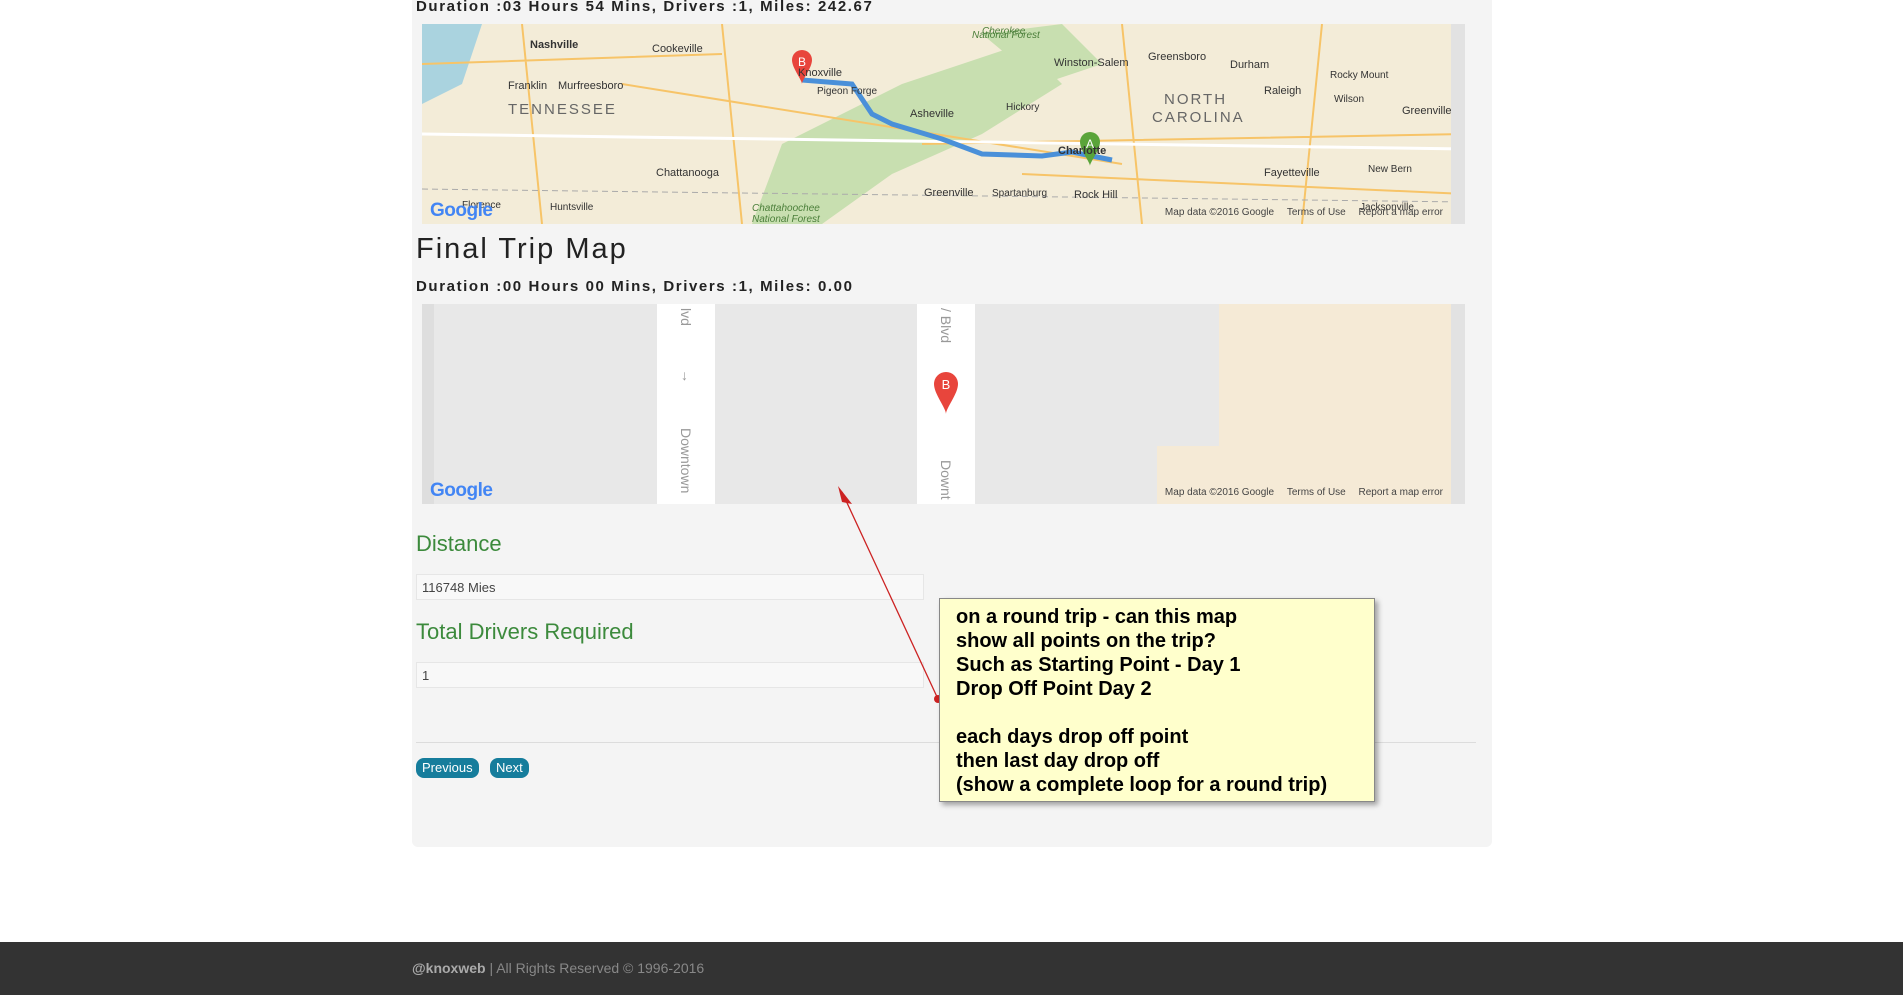 The width and height of the screenshot is (1903, 995). What do you see at coordinates (562, 109) in the screenshot?
I see `svg-text: TENNESSEE` at bounding box center [562, 109].